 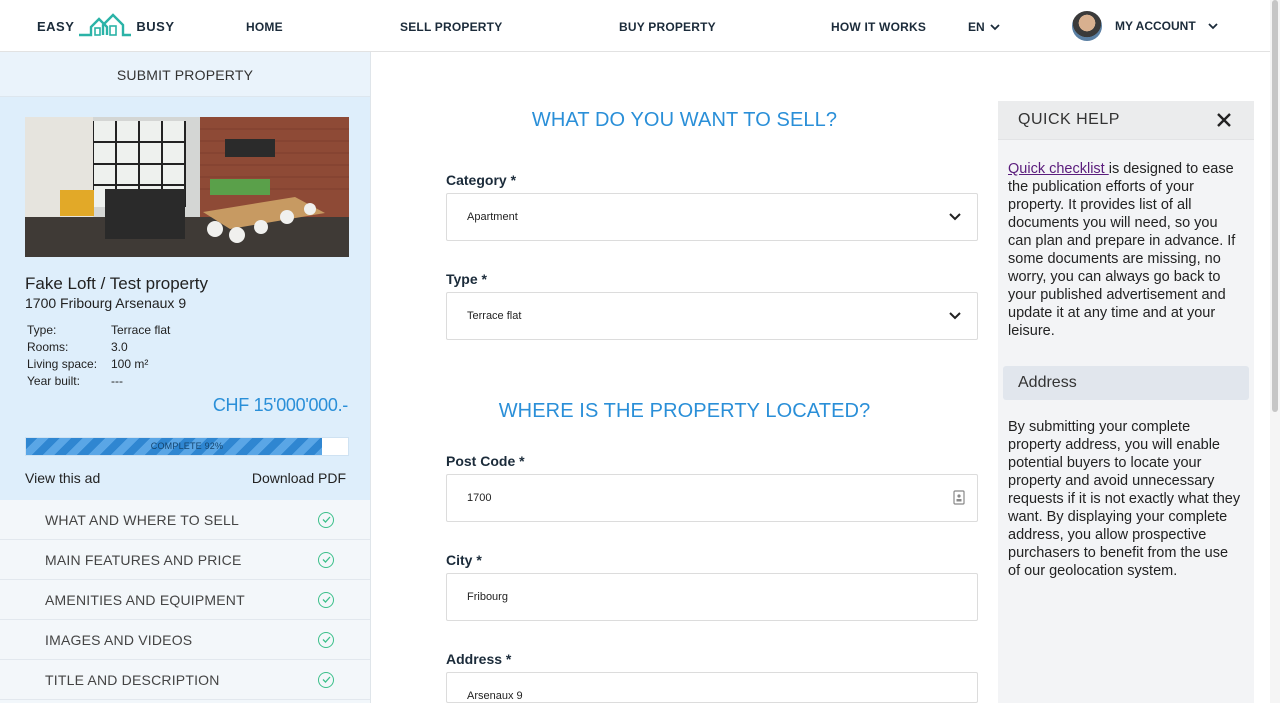 What do you see at coordinates (130, 364) in the screenshot?
I see `spec-value: 100 m²` at bounding box center [130, 364].